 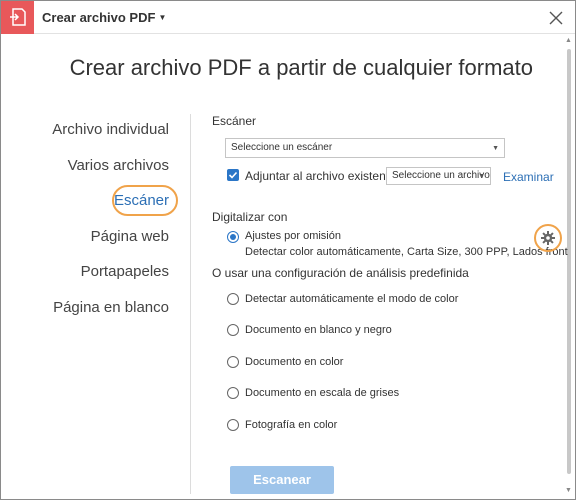 What do you see at coordinates (233, 299) in the screenshot?
I see `radio-preset-auto-color` at bounding box center [233, 299].